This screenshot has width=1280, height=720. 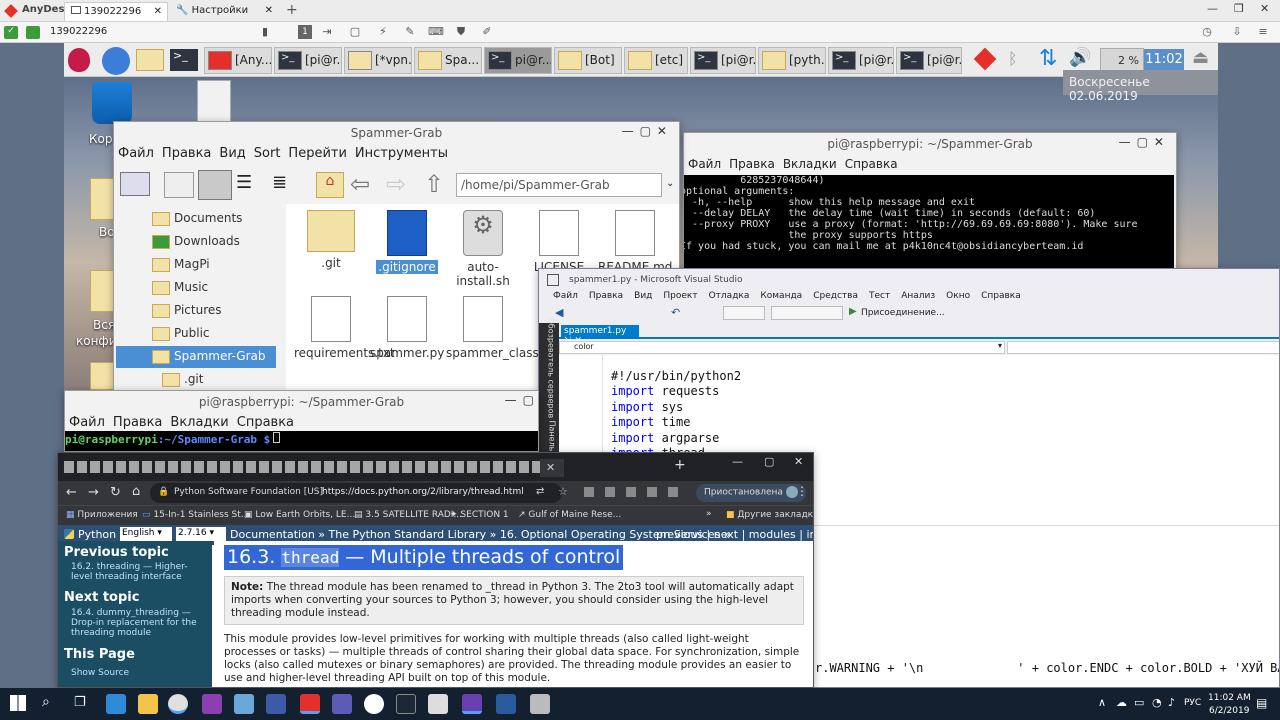 I want to click on file-item: spammer_class.pyc, so click(x=505, y=328).